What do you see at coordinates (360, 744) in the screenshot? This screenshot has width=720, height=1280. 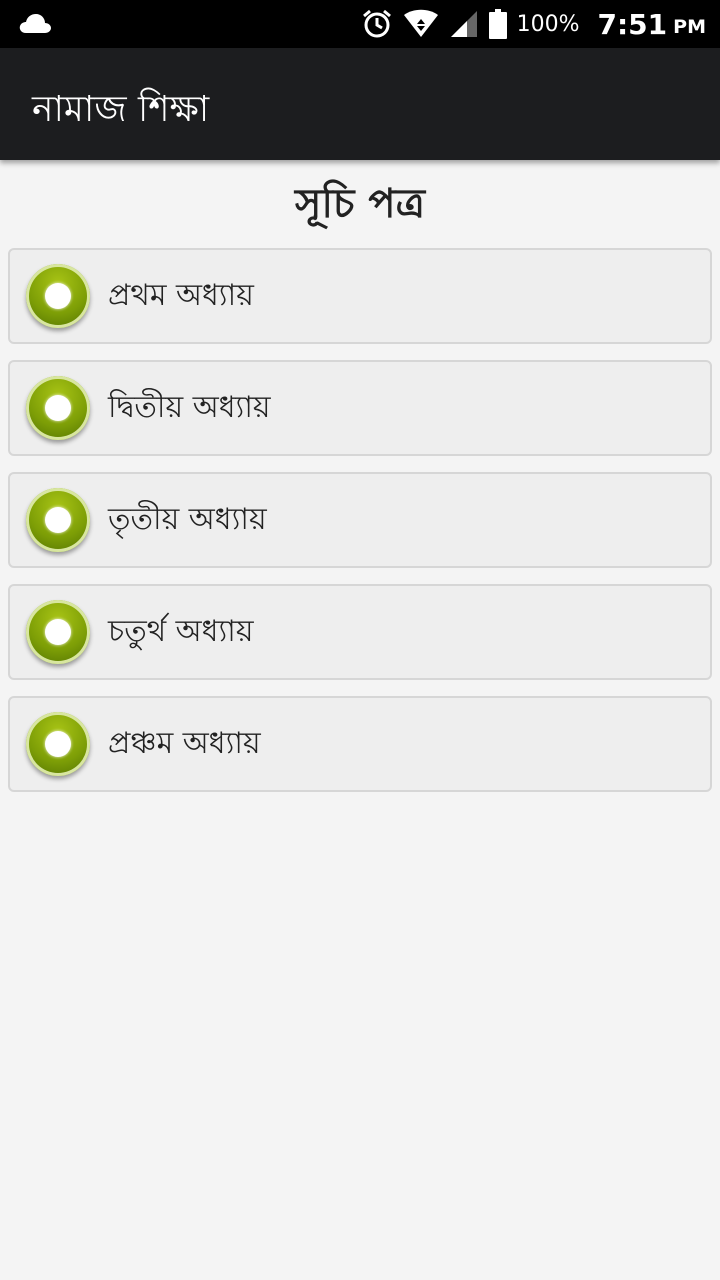 I see `chapter-item-5: প্রঞ্চম অধ্যায়` at bounding box center [360, 744].